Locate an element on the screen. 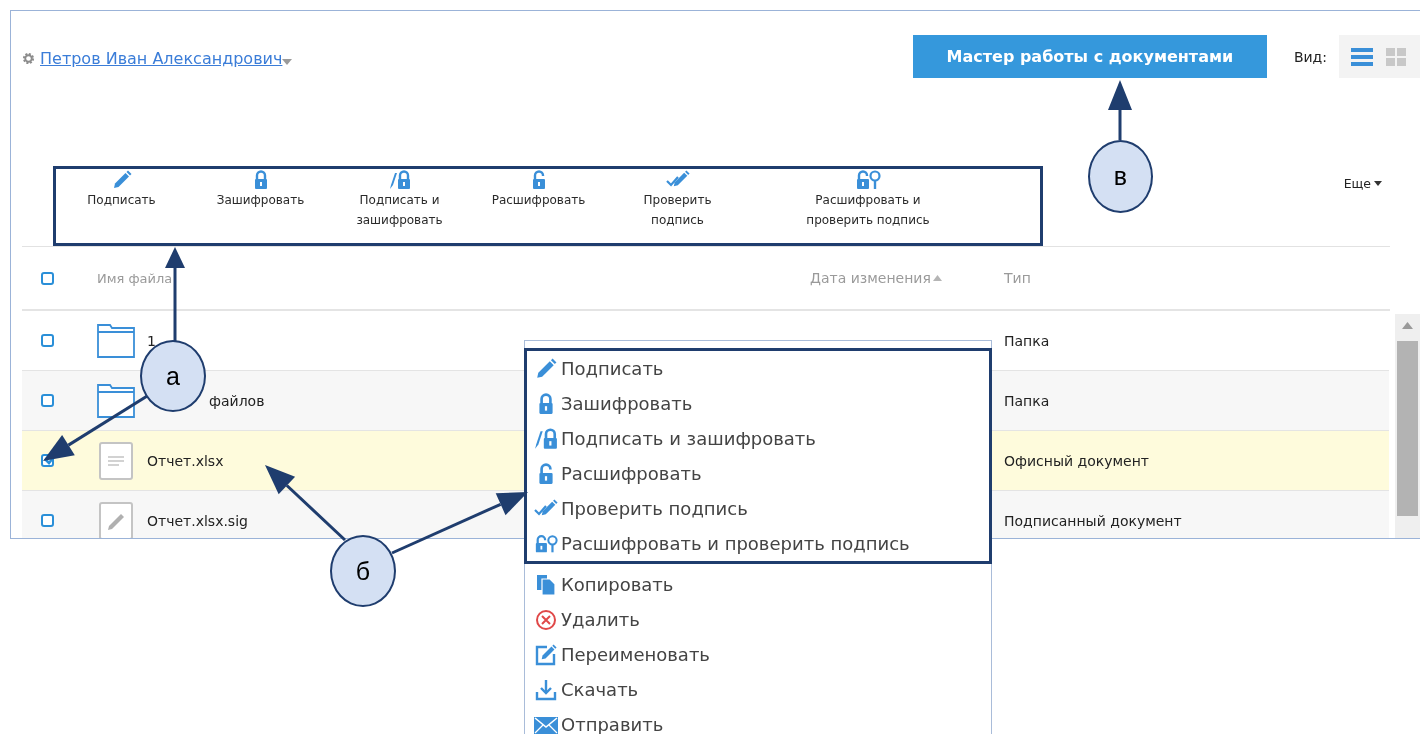 This screenshot has width=1420, height=734. file-name: Отчет.xlsx is located at coordinates (185, 460).